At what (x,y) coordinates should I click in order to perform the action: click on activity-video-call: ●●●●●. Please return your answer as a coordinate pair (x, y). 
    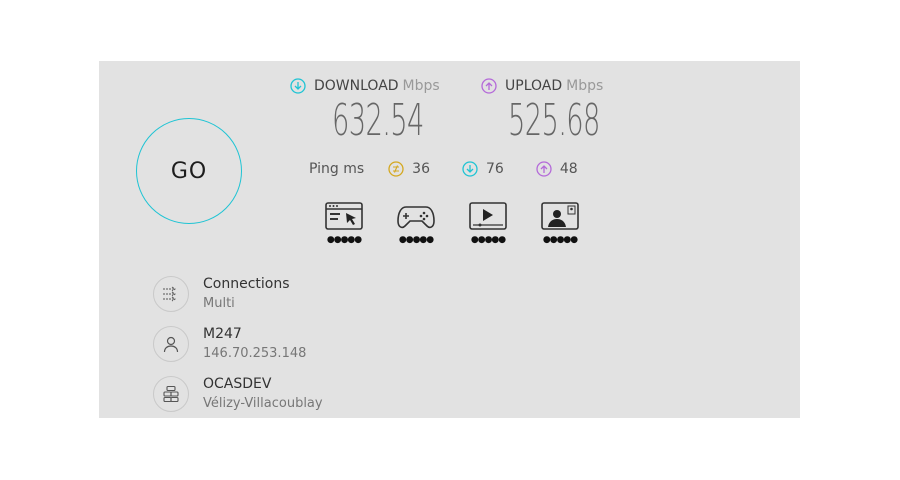
    Looking at the image, I should click on (560, 223).